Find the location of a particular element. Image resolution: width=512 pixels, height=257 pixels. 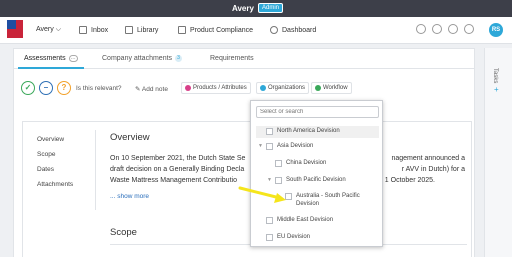

add-task-icon: + is located at coordinates (496, 89).